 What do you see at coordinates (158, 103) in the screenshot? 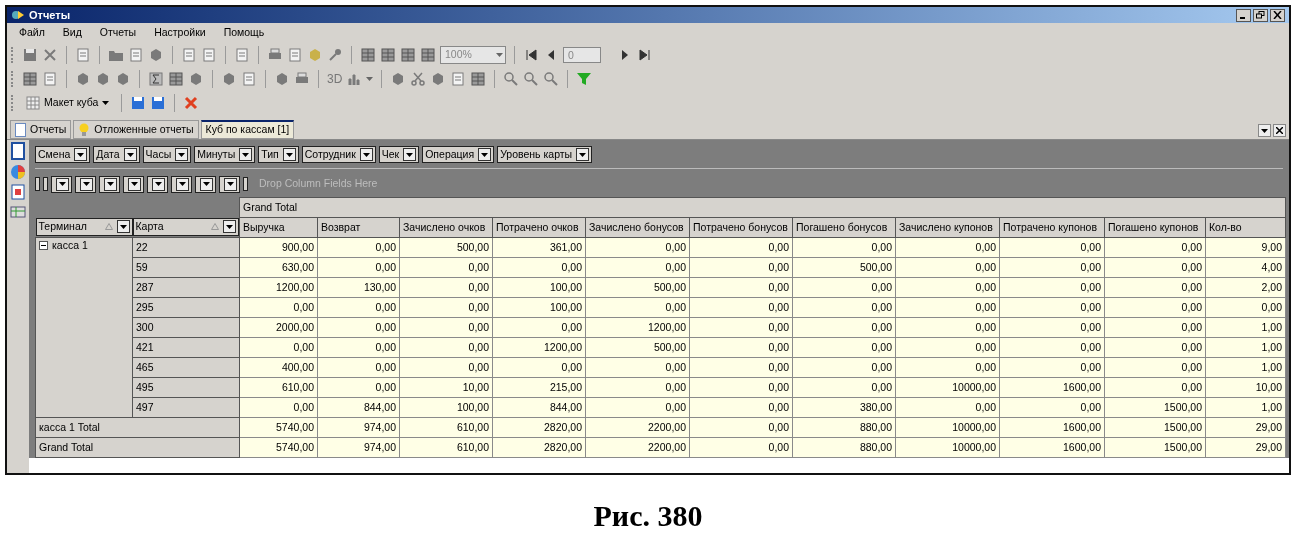
I see `save-as-icon` at bounding box center [158, 103].